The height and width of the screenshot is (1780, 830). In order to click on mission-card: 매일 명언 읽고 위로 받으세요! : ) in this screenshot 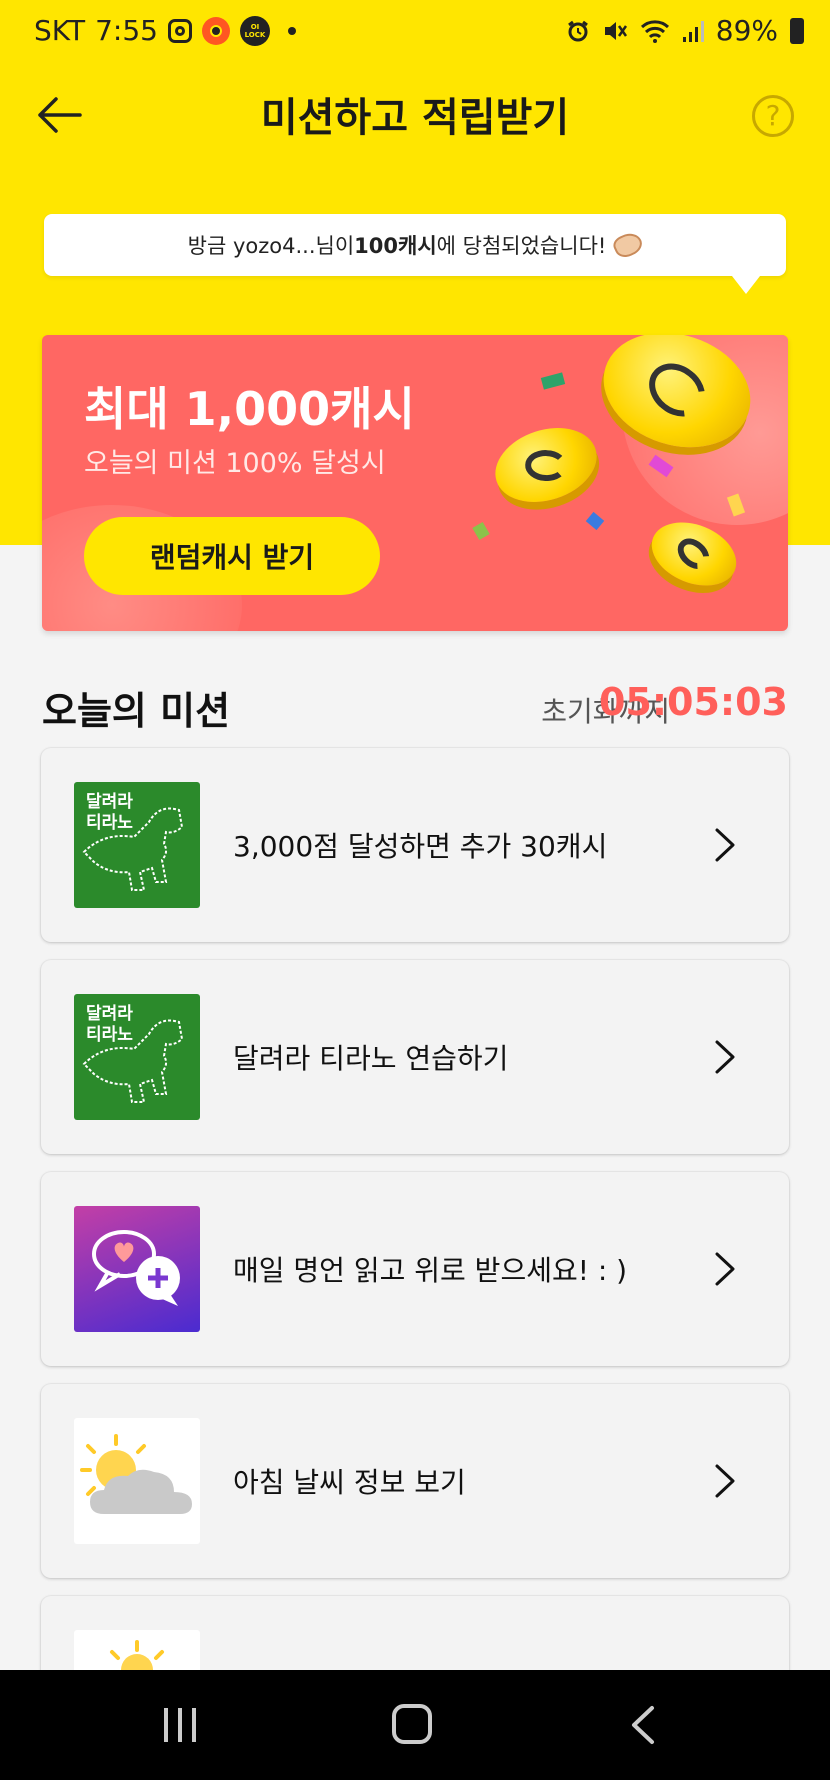, I will do `click(415, 1269)`.